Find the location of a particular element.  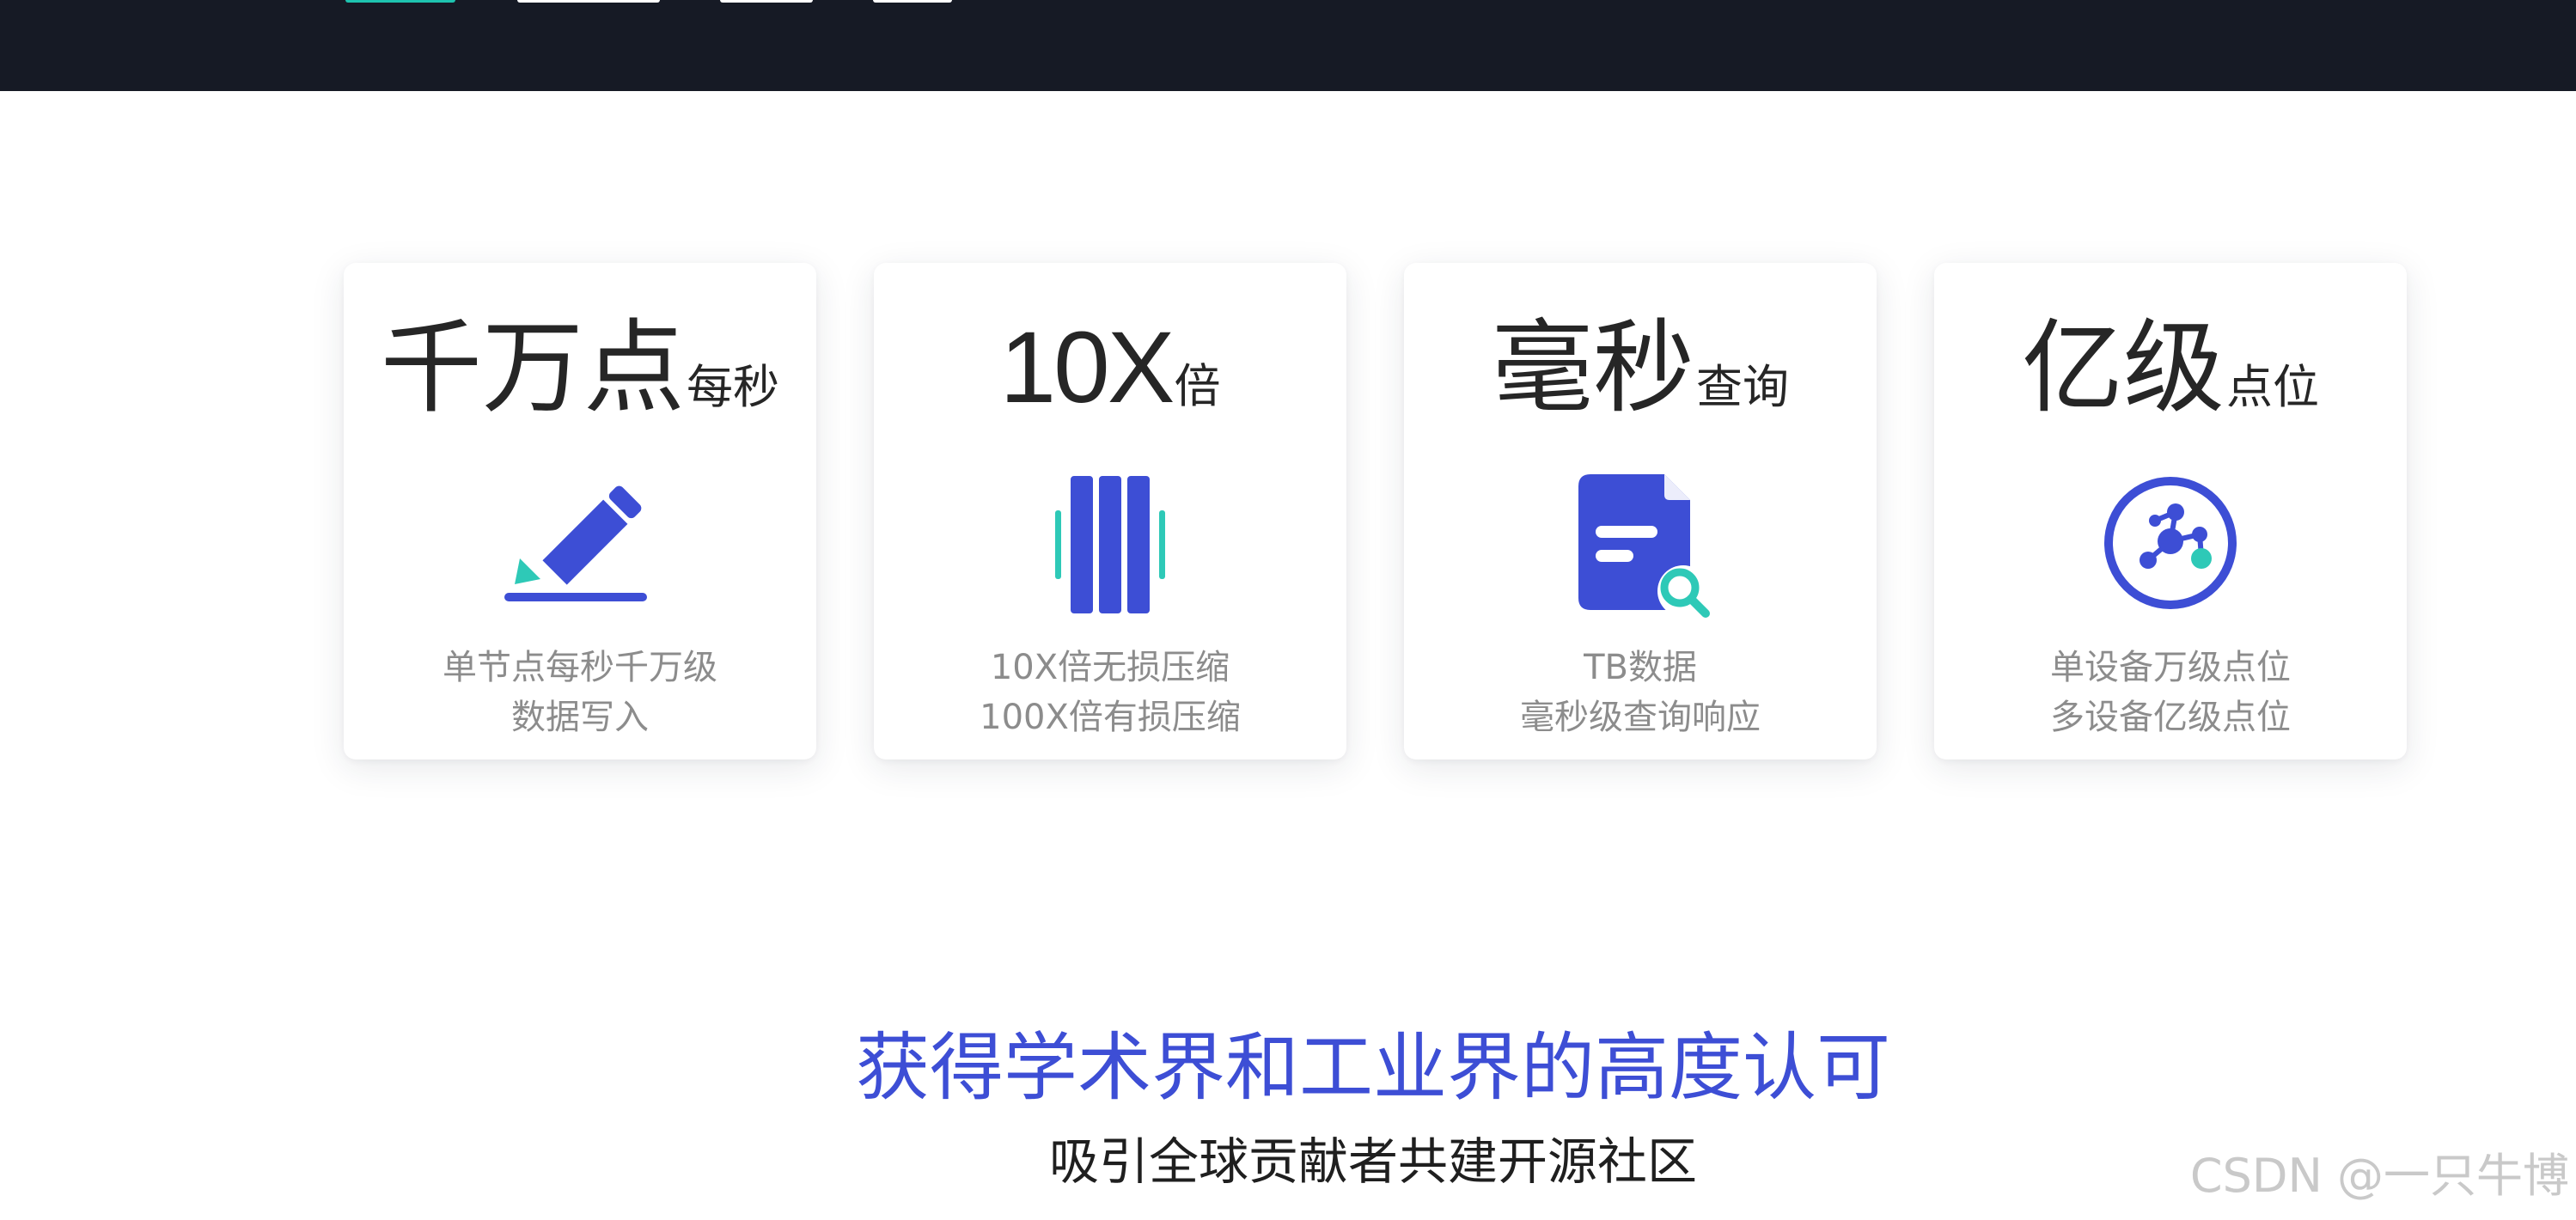

watermark: CSDN @一只牛博 is located at coordinates (2379, 1176).